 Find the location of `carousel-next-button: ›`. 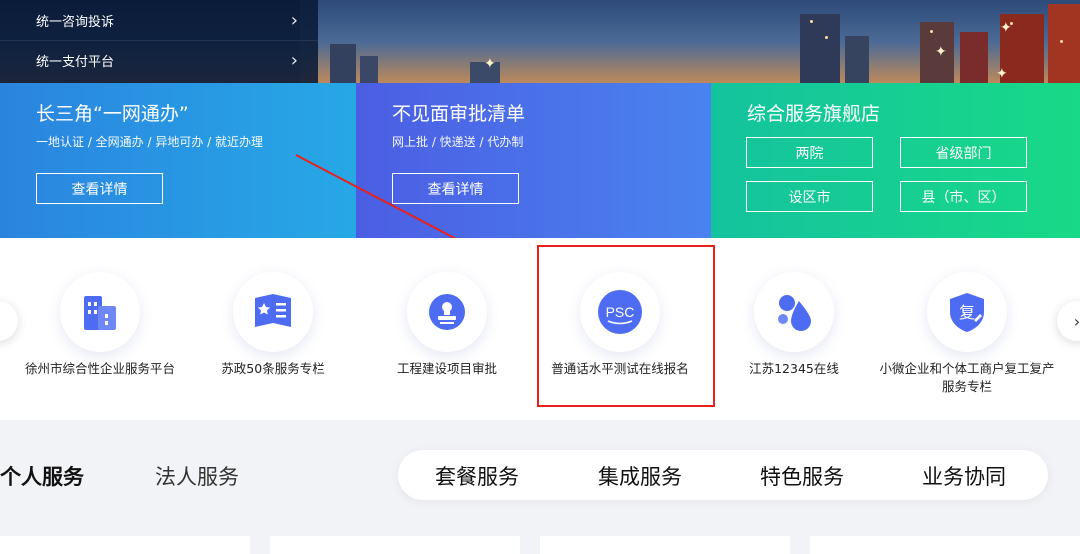

carousel-next-button: › is located at coordinates (1068, 321).